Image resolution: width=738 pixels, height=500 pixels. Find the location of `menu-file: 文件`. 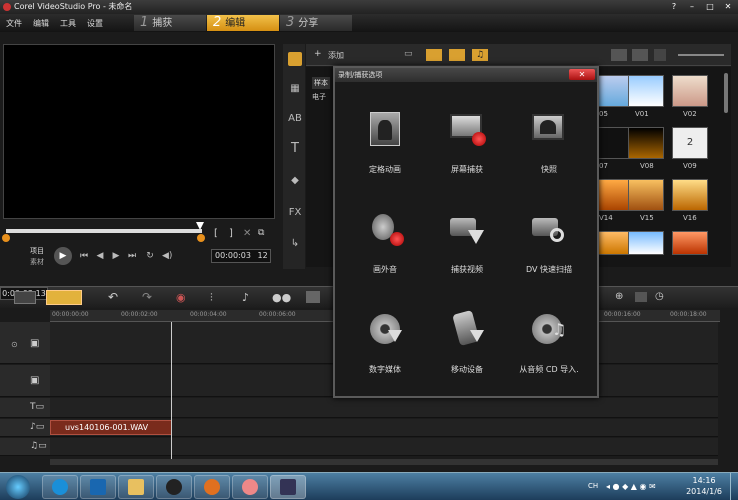

menu-file: 文件 is located at coordinates (14, 23).